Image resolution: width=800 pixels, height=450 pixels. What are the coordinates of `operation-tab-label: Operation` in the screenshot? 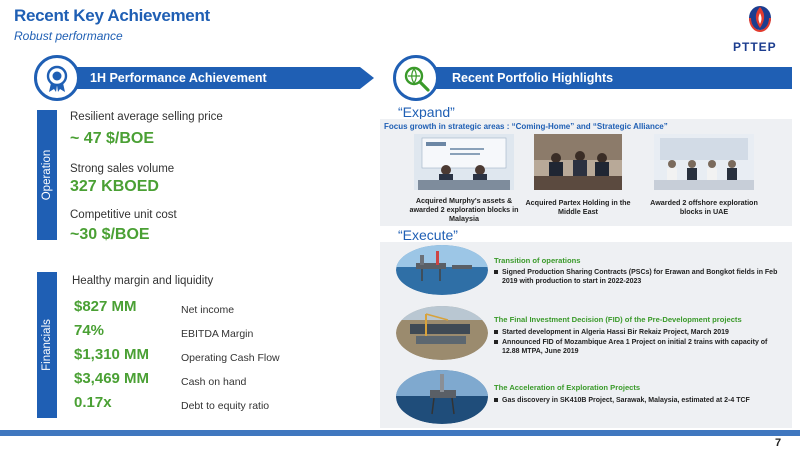 It's located at (47, 175).